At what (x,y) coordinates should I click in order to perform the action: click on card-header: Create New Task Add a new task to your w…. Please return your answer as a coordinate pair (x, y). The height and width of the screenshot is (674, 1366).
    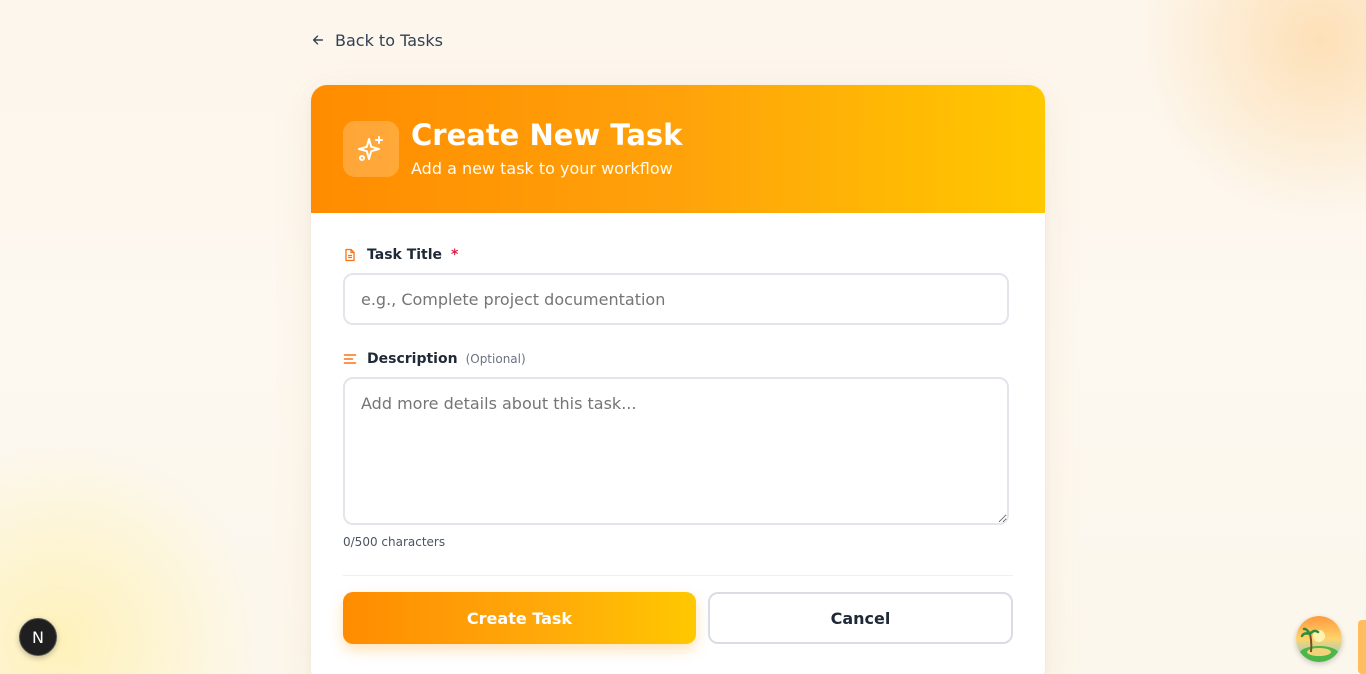
    Looking at the image, I should click on (678, 149).